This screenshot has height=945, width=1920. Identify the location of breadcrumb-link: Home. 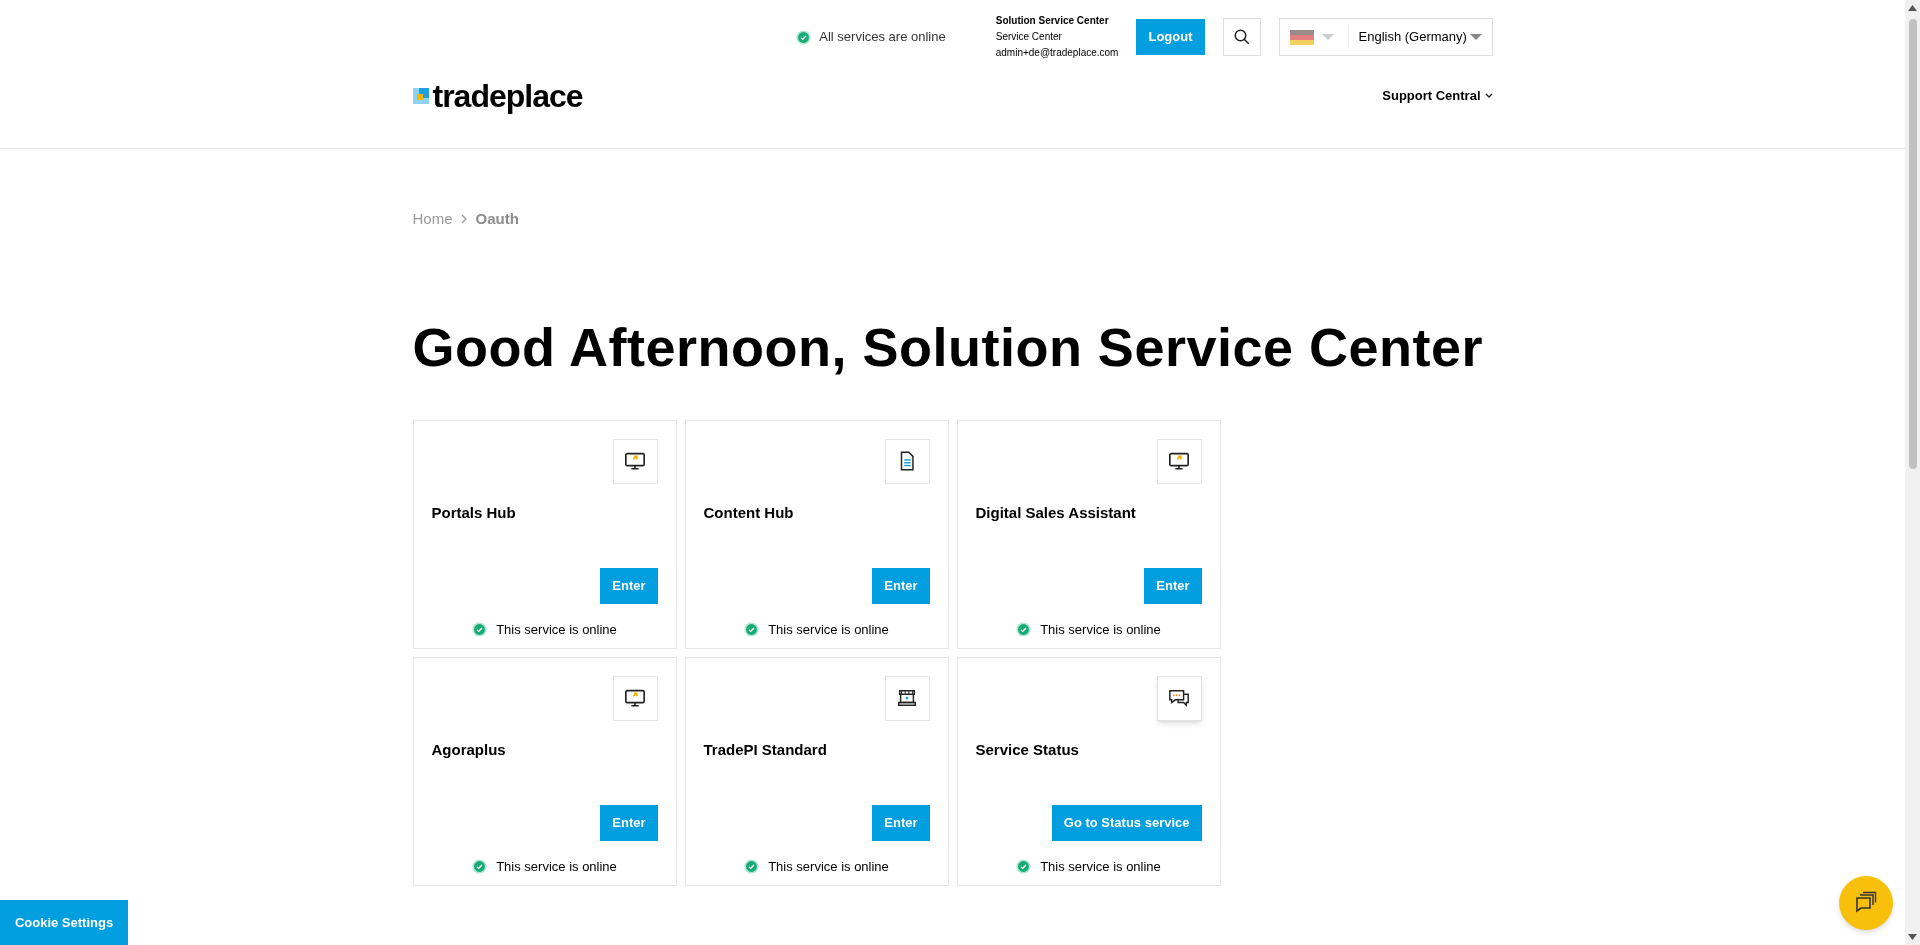
(432, 219).